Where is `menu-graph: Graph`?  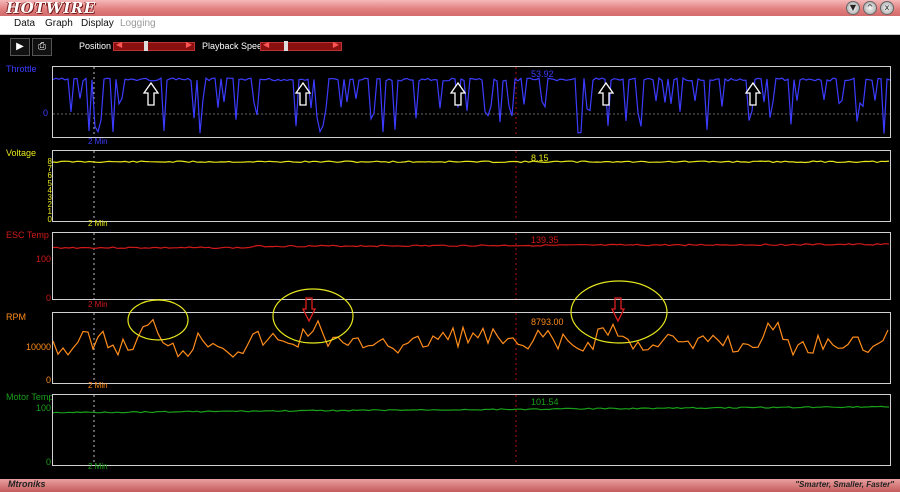
menu-graph: Graph is located at coordinates (59, 23).